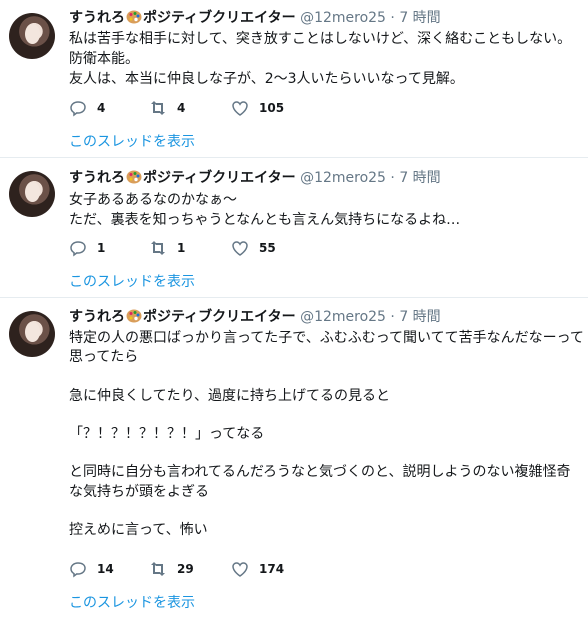 The image size is (588, 619). I want to click on reply-count: 14, so click(105, 569).